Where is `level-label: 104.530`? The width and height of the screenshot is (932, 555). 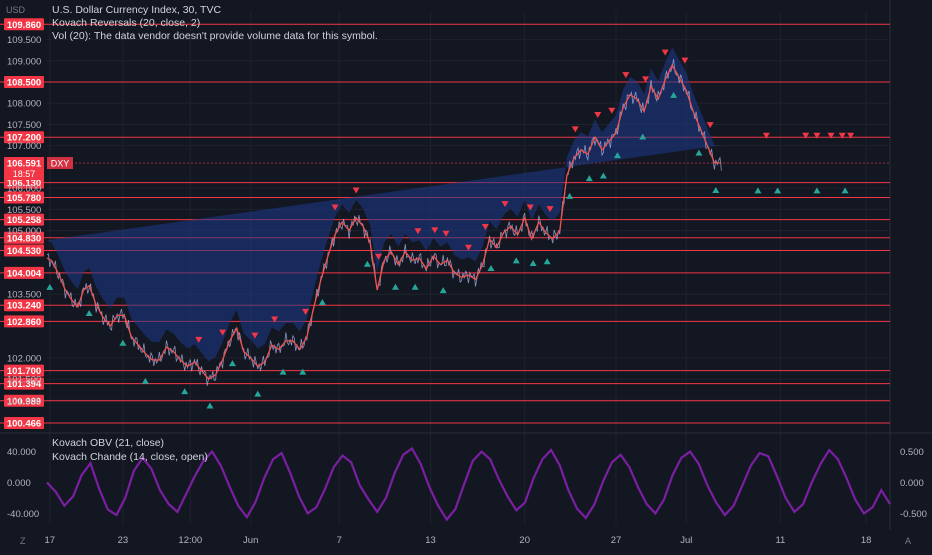
level-label: 104.530 is located at coordinates (24, 251).